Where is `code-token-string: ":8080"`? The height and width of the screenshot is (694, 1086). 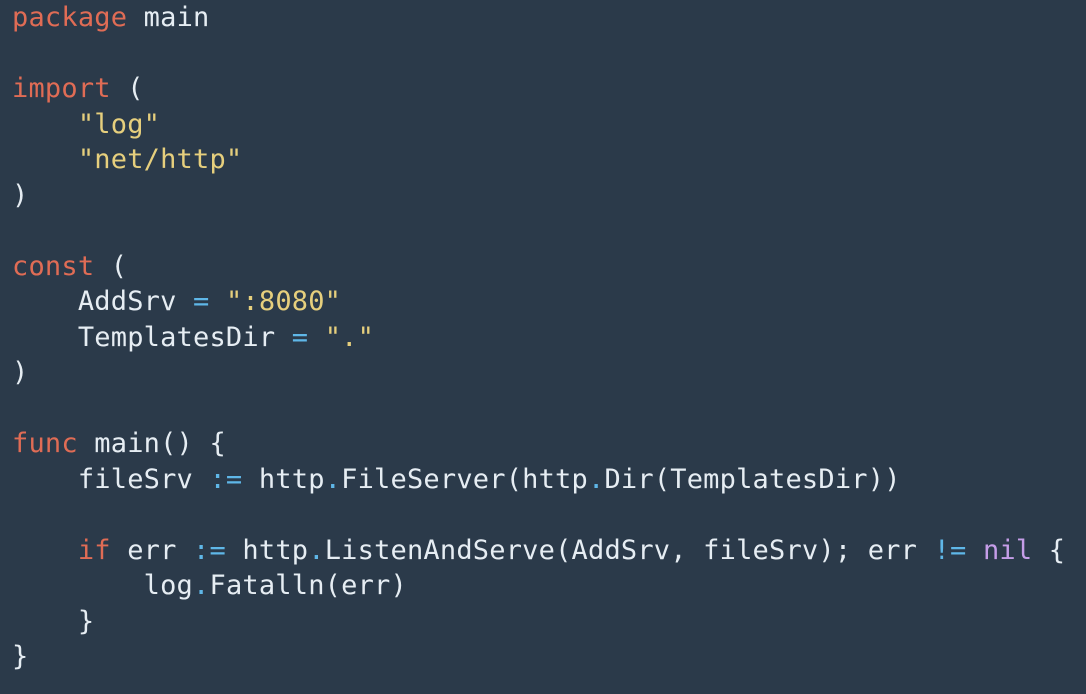
code-token-string: ":8080" is located at coordinates (283, 301).